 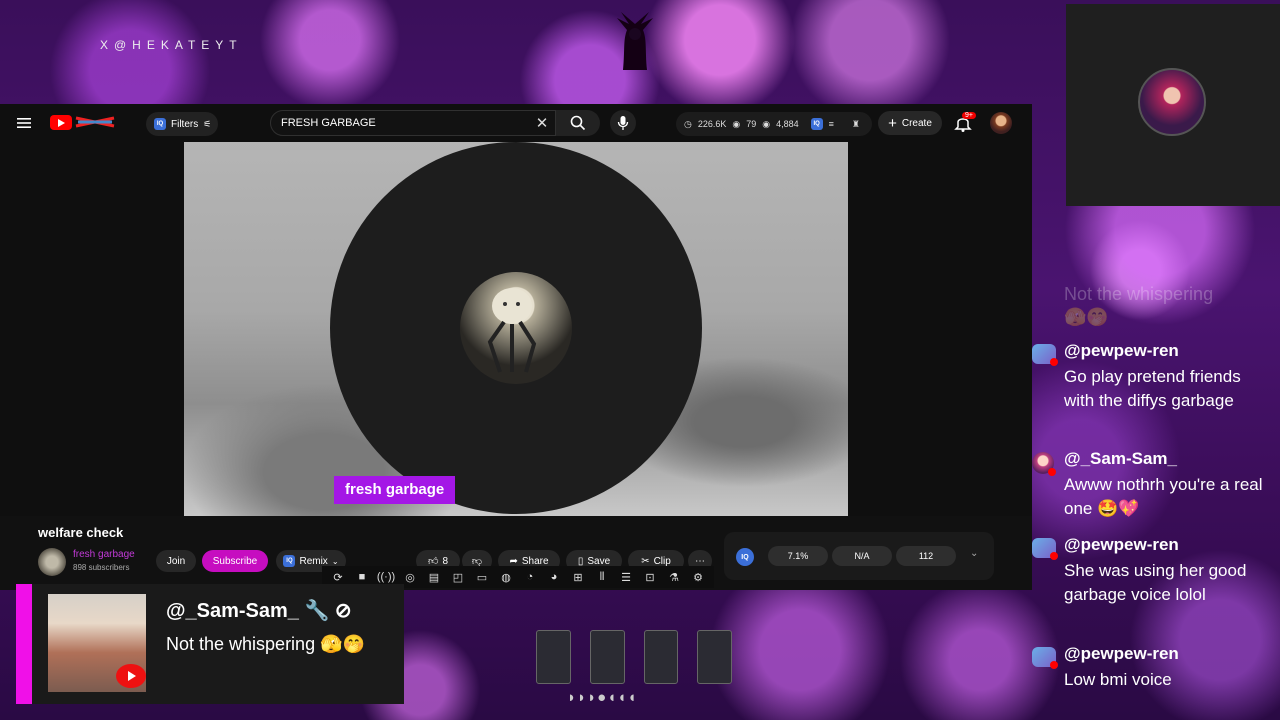 What do you see at coordinates (171, 45) in the screenshot?
I see `streamer-handle: X@HEKATEYT` at bounding box center [171, 45].